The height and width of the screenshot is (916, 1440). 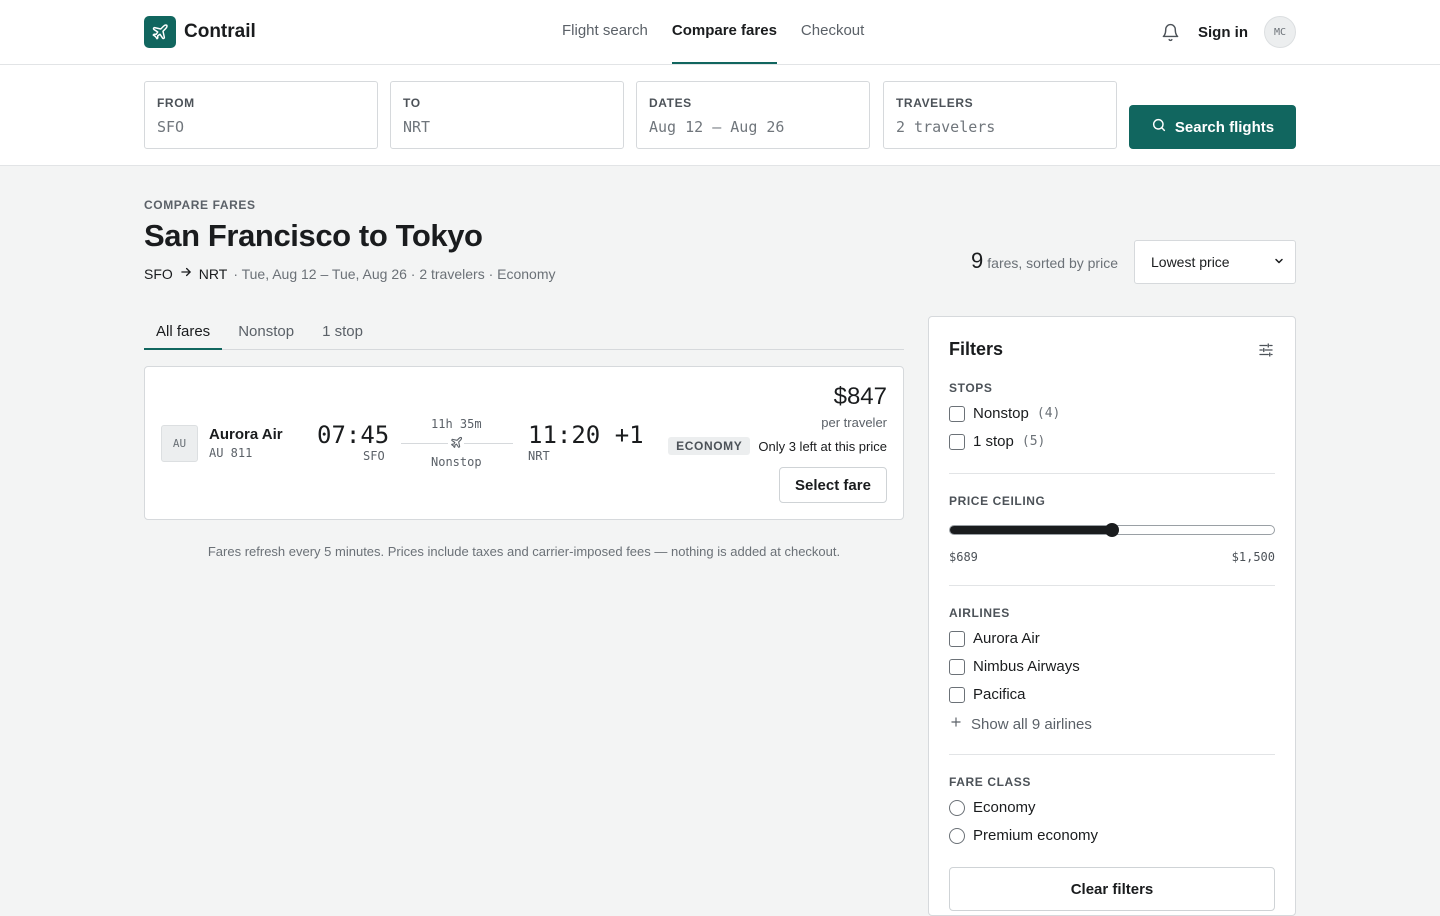 I want to click on fare-class-section-label: FARE CLASS, so click(x=990, y=782).